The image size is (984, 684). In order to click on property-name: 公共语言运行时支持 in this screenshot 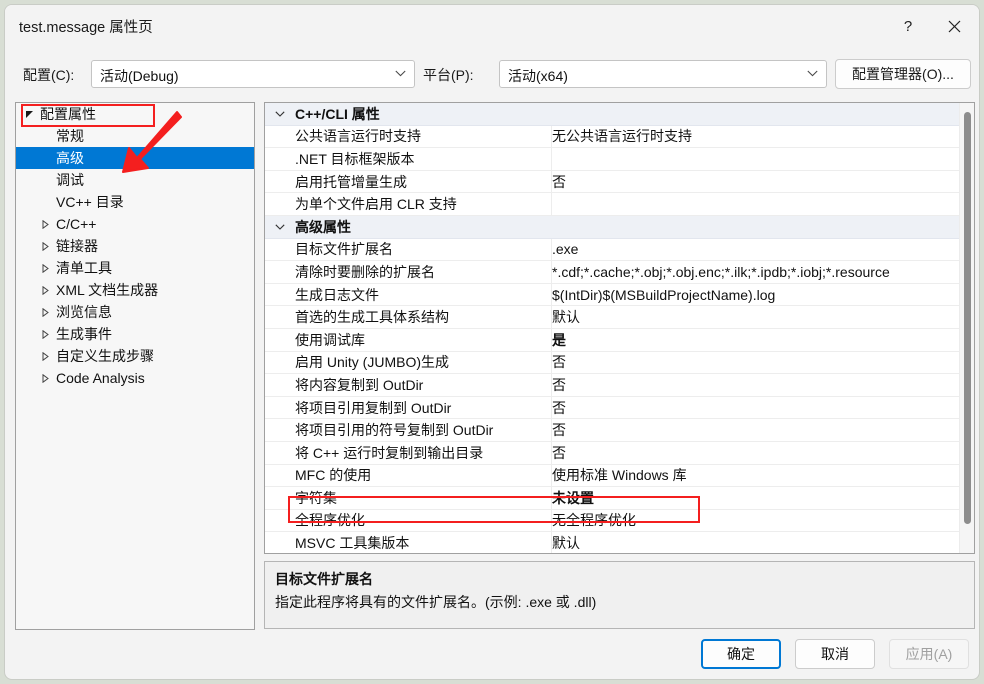, I will do `click(358, 136)`.